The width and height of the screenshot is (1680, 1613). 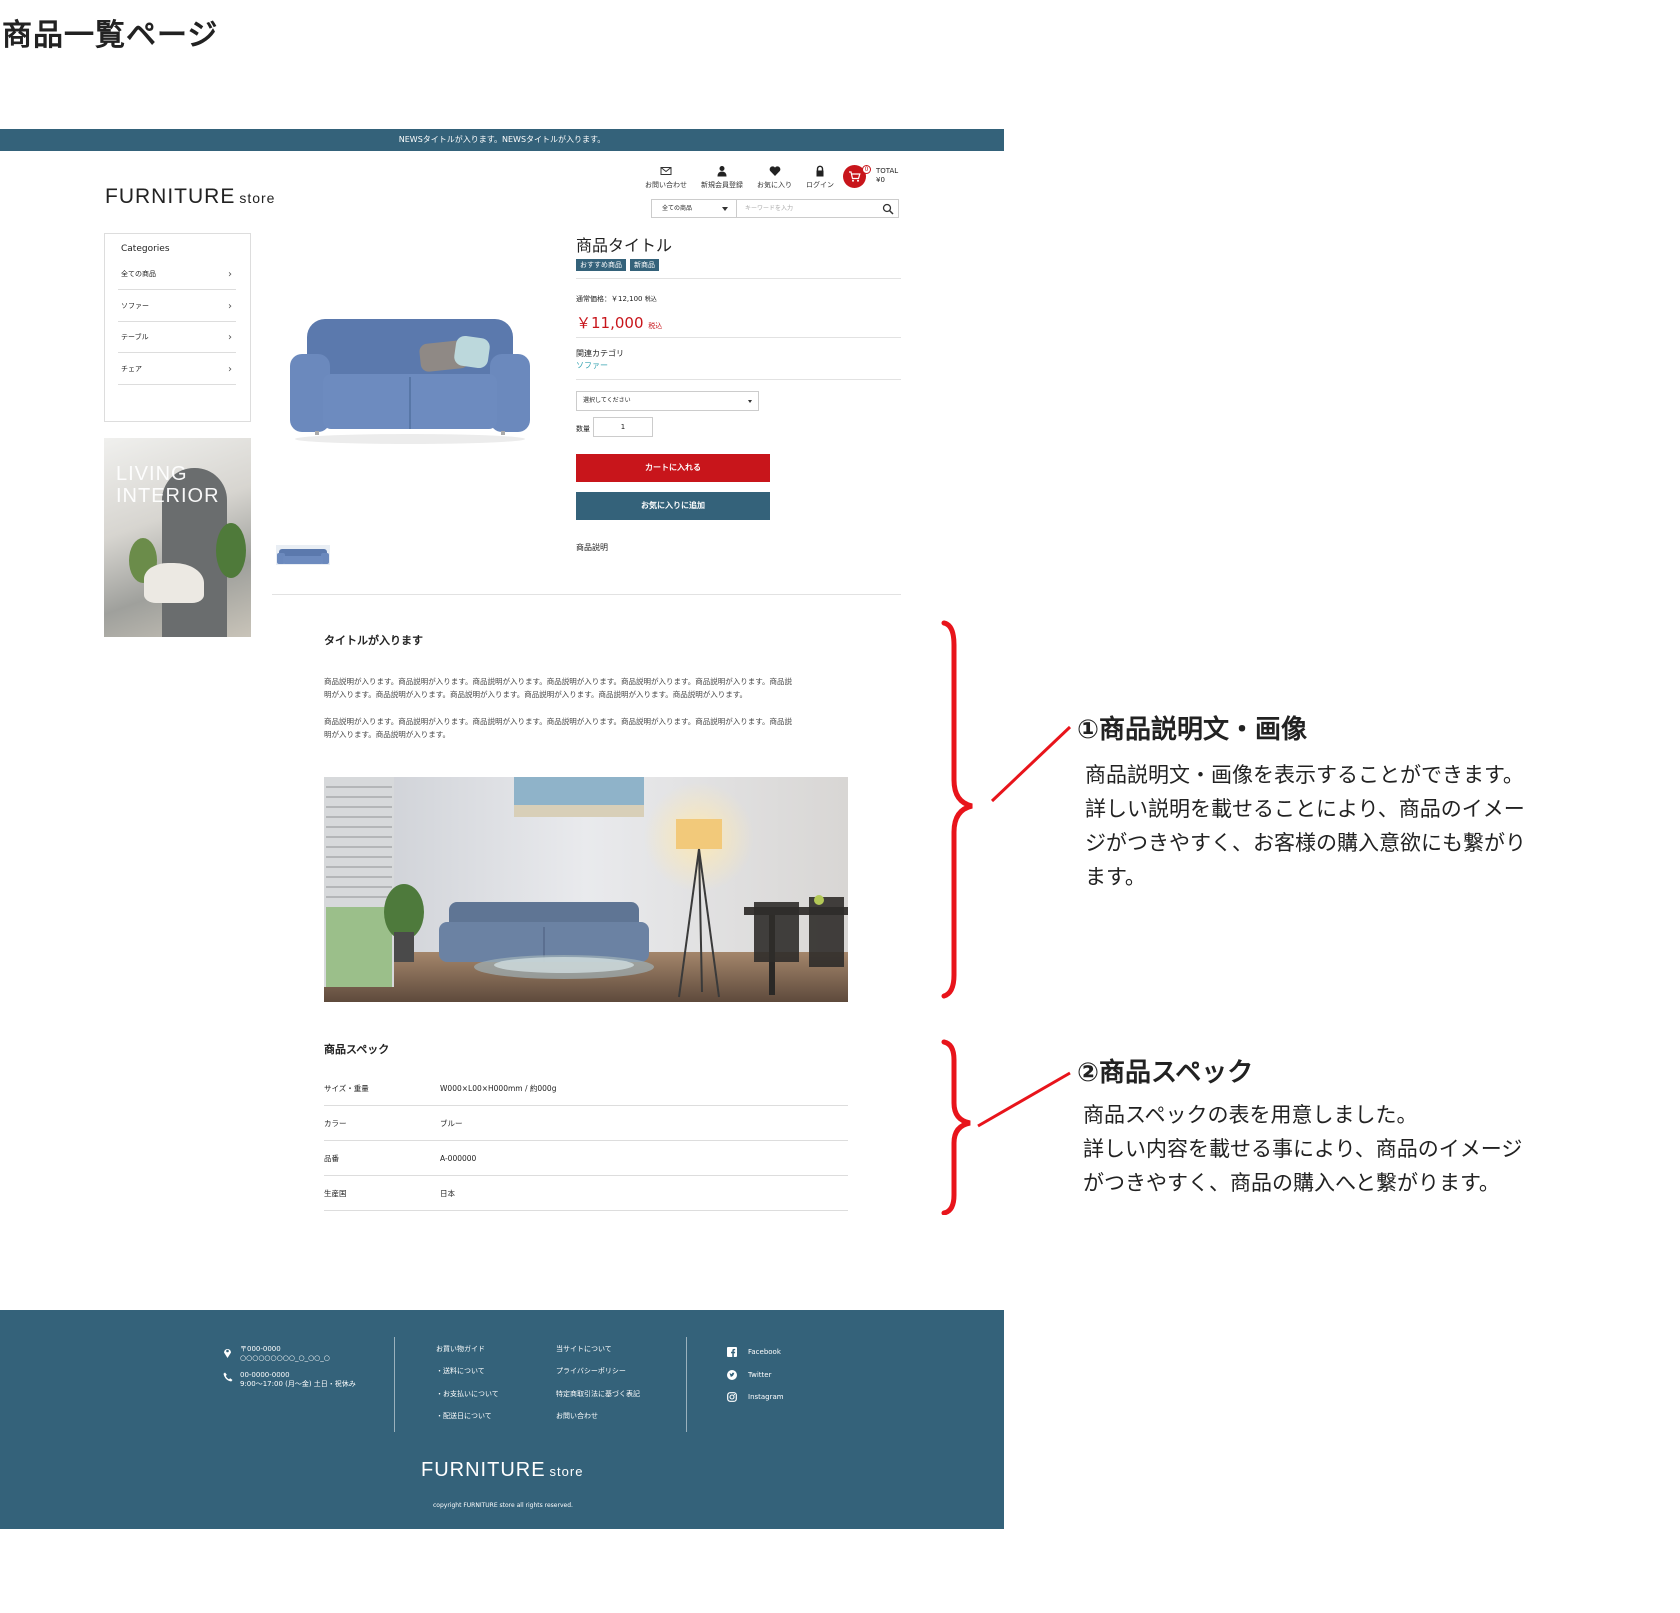 I want to click on search-category-select: 全ての商品, so click(x=694, y=208).